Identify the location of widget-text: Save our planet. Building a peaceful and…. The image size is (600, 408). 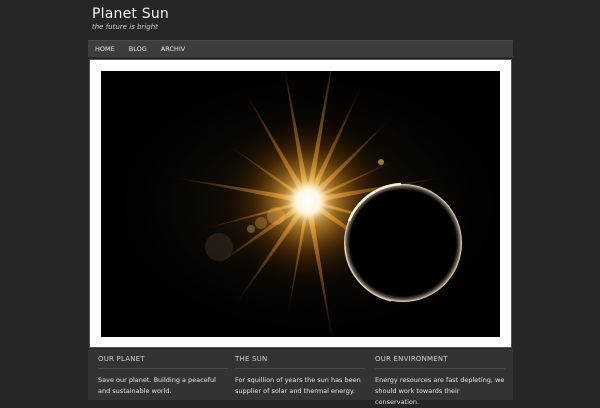
(157, 385).